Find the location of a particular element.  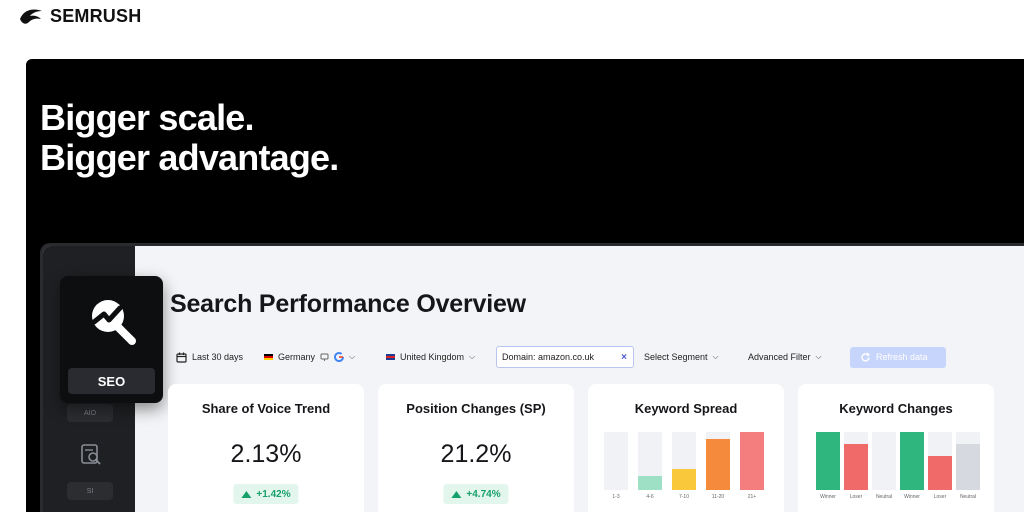

date-range-label: Last 30 days is located at coordinates (218, 357).